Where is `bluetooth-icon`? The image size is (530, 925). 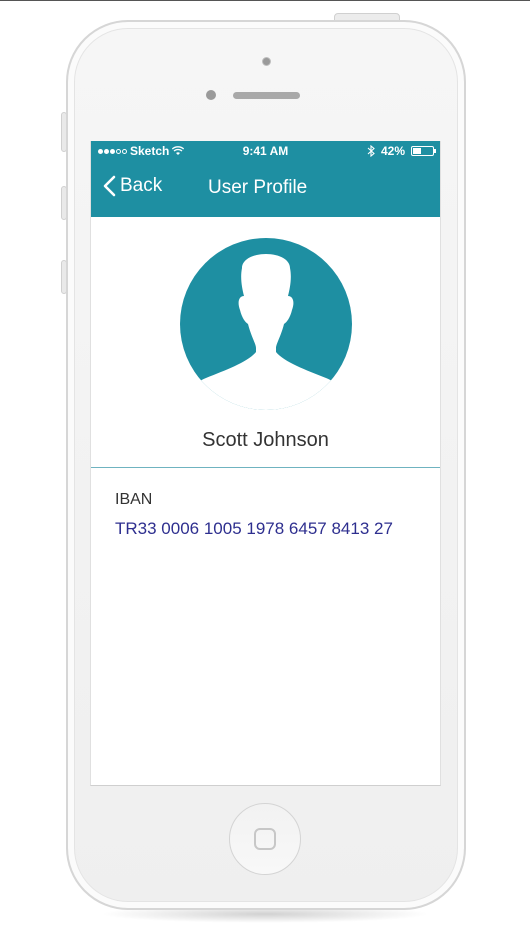 bluetooth-icon is located at coordinates (371, 151).